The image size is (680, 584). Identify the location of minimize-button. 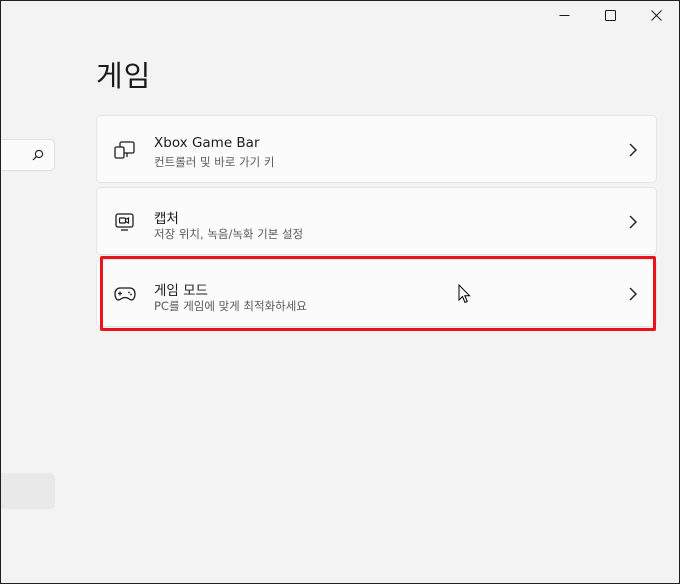
(564, 15).